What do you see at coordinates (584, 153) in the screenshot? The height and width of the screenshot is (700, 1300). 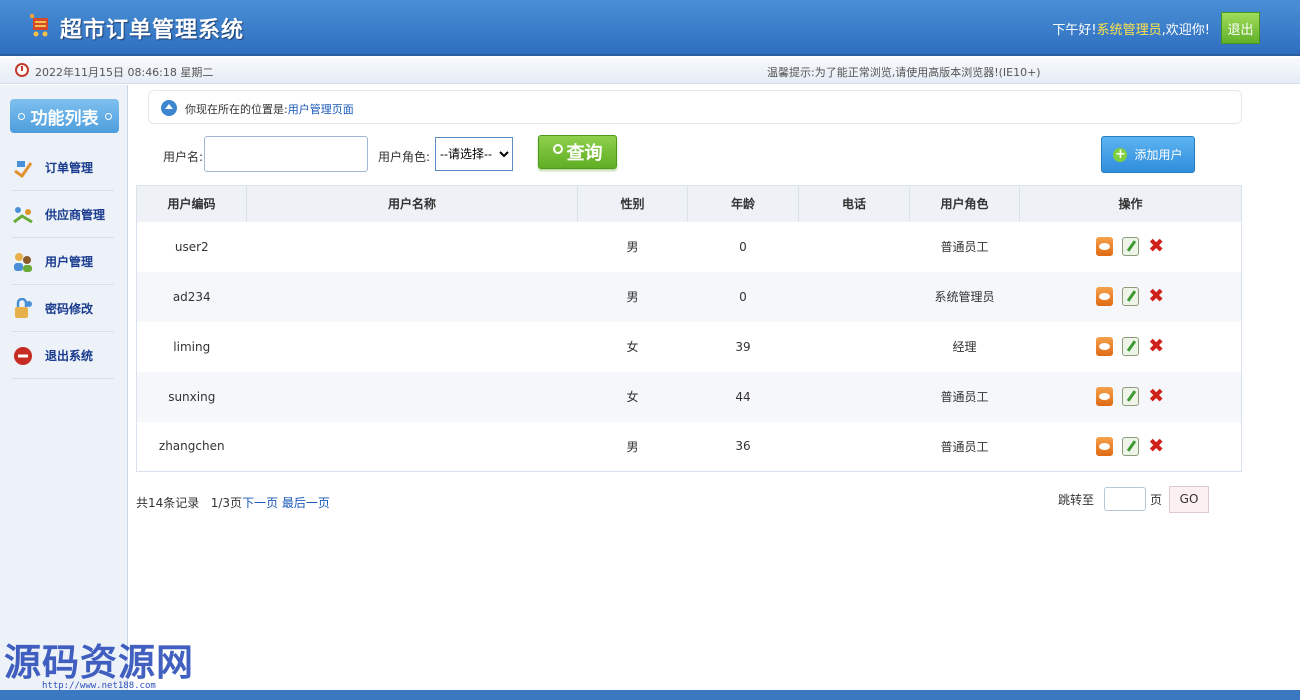 I see `query-button-label: 查询` at bounding box center [584, 153].